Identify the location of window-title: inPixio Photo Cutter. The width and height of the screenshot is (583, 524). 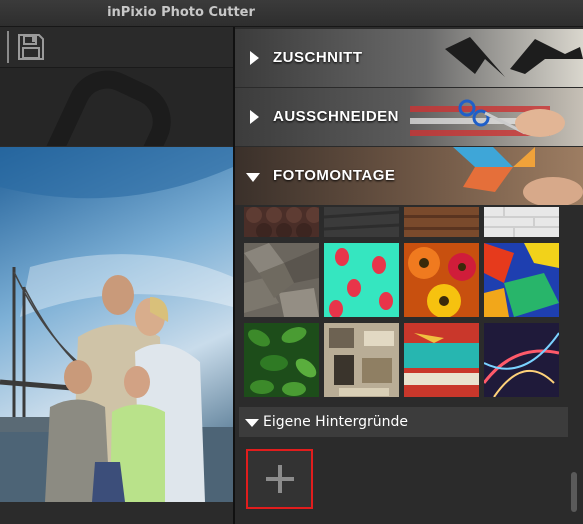
(181, 12).